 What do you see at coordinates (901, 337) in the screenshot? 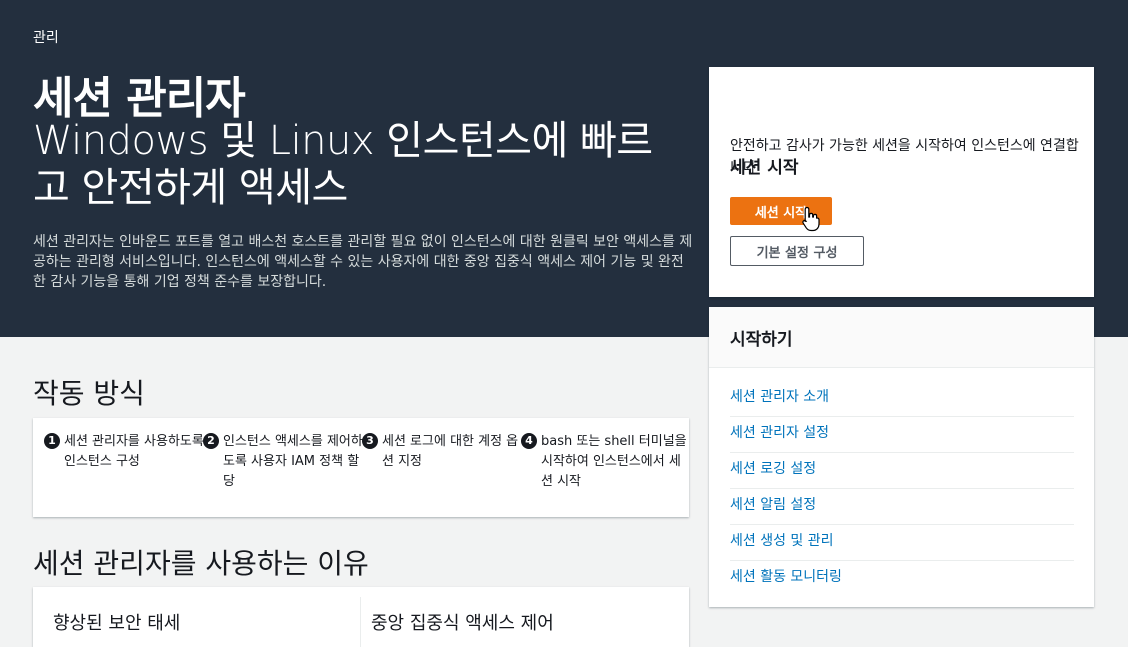
I see `getting-started-header: 시작하기` at bounding box center [901, 337].